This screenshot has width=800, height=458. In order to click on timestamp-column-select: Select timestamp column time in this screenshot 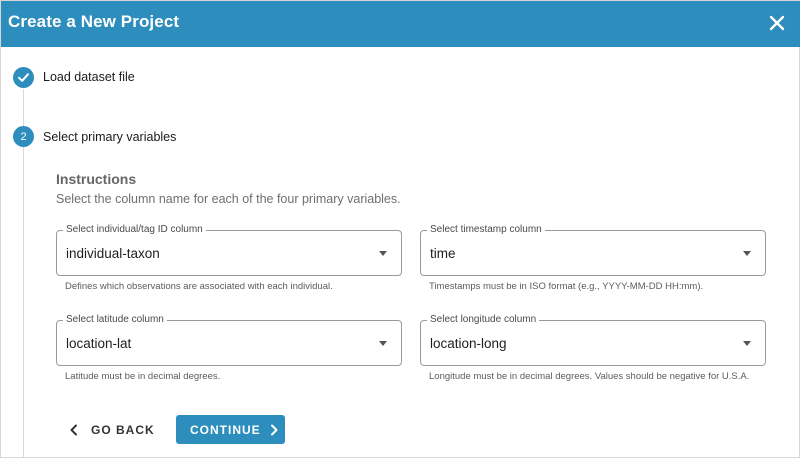, I will do `click(593, 250)`.